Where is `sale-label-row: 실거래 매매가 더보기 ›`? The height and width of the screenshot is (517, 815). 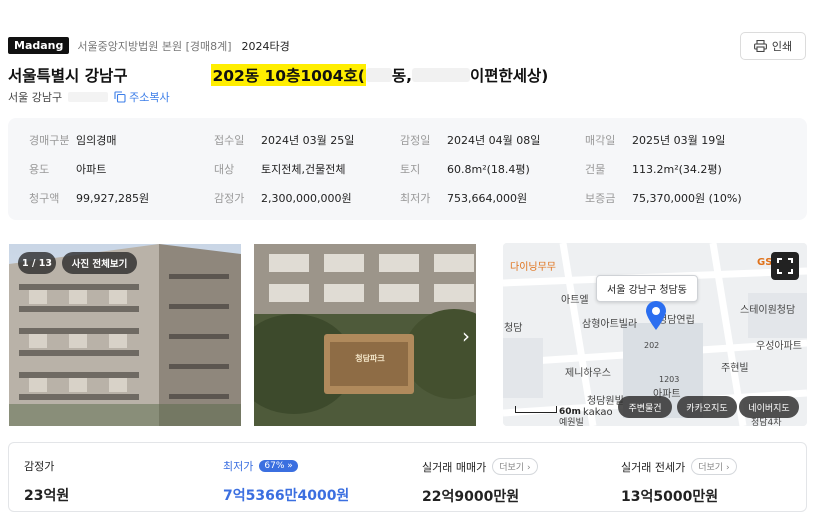 sale-label-row: 실거래 매매가 더보기 › is located at coordinates (480, 466).